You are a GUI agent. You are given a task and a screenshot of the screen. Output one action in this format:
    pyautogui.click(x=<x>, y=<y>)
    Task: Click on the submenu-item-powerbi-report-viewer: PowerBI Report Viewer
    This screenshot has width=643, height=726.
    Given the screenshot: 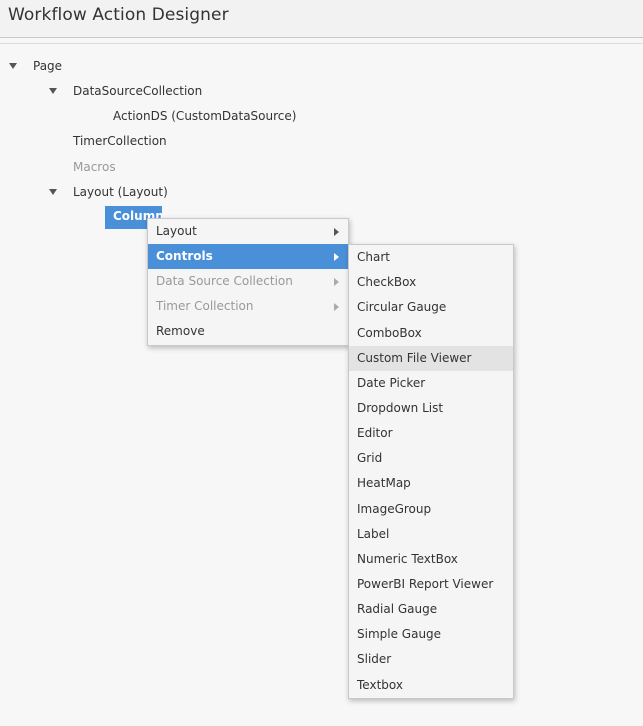 What is the action you would take?
    pyautogui.click(x=431, y=584)
    